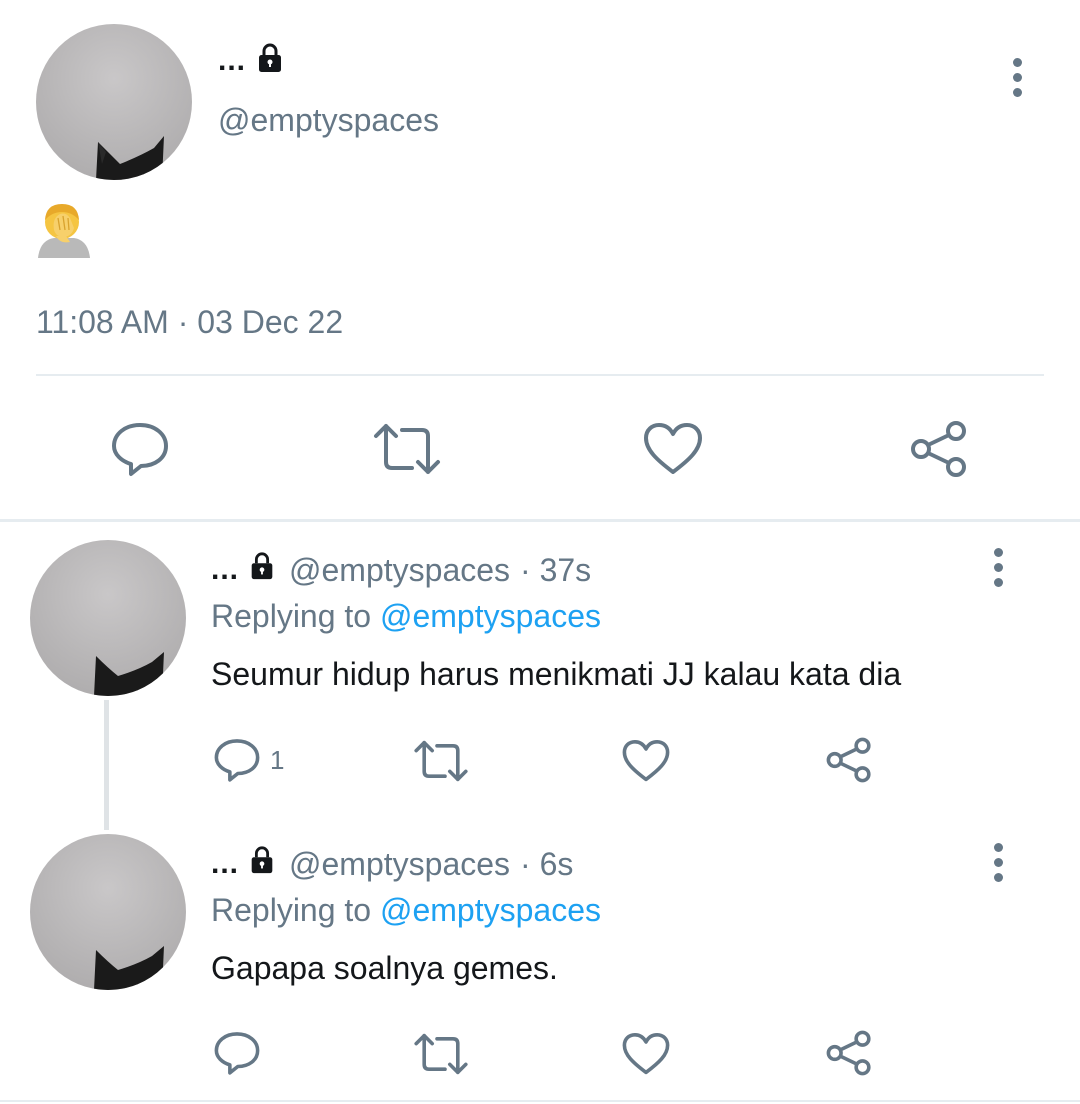 The height and width of the screenshot is (1104, 1080). What do you see at coordinates (106, 765) in the screenshot?
I see `thread-connector-line` at bounding box center [106, 765].